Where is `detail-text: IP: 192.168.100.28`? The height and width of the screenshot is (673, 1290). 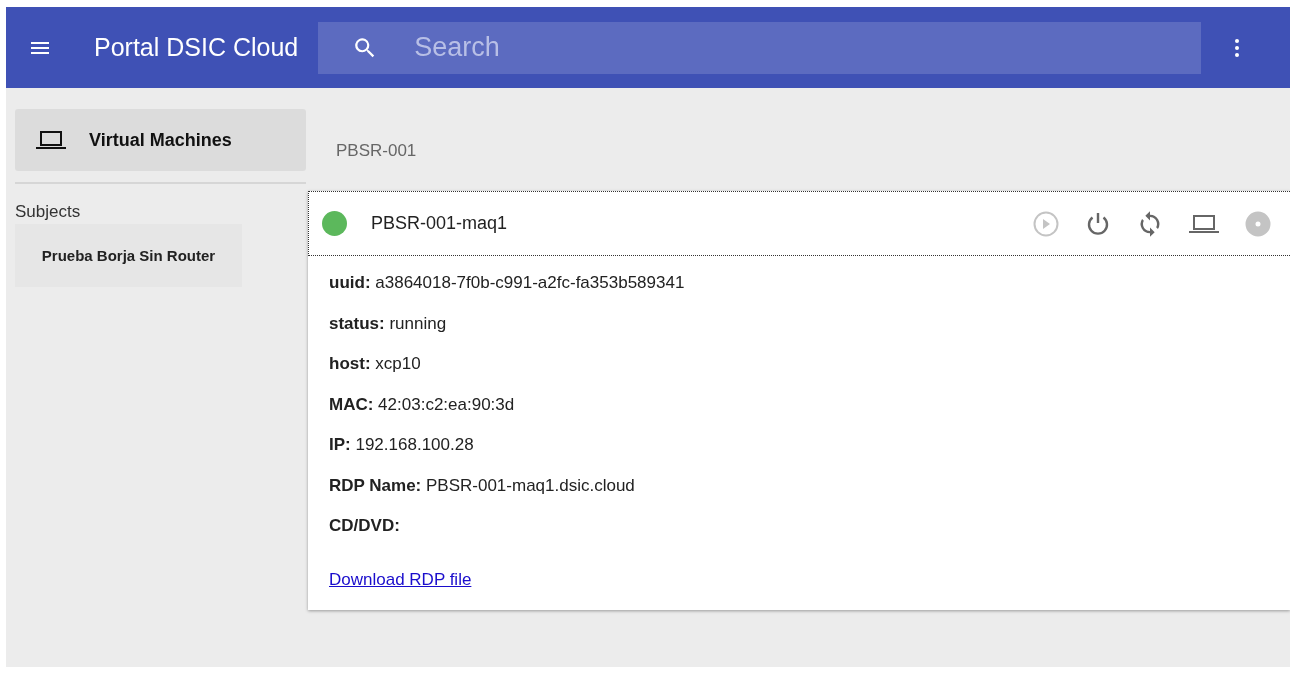
detail-text: IP: 192.168.100.28 is located at coordinates (401, 445).